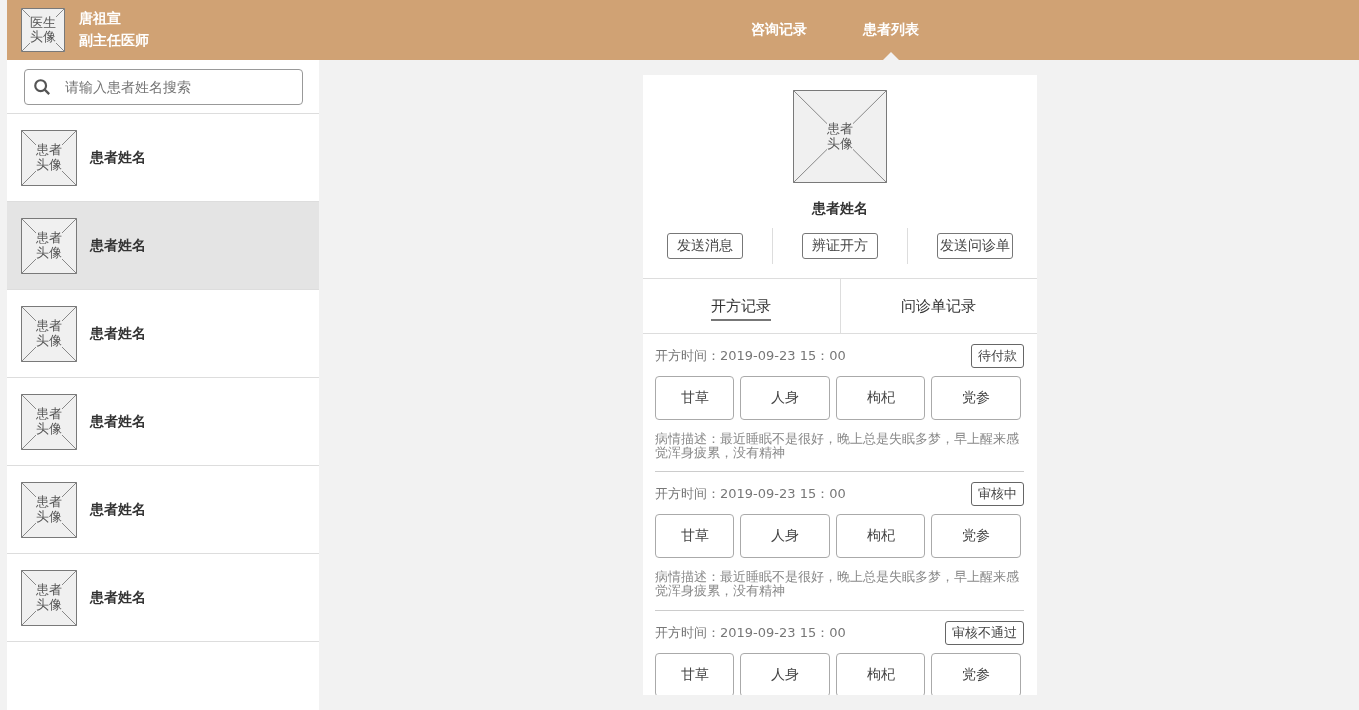 This screenshot has height=710, width=1359. Describe the element at coordinates (840, 209) in the screenshot. I see `patient-name: 患者姓名` at that location.